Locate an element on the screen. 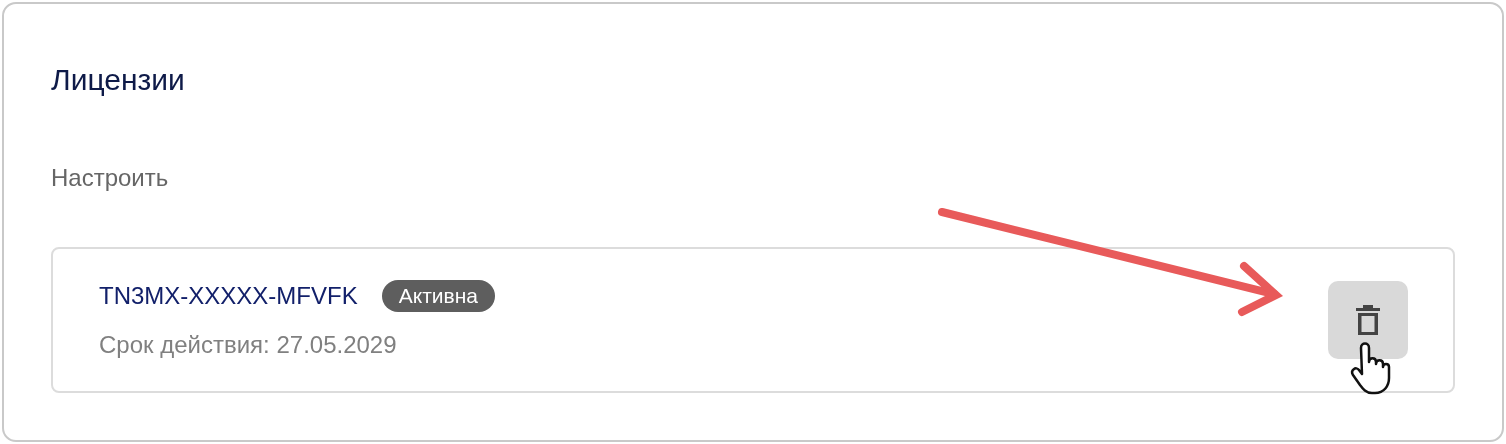 Image resolution: width=1506 pixels, height=444 pixels. hand-cursor-icon is located at coordinates (1370, 368).